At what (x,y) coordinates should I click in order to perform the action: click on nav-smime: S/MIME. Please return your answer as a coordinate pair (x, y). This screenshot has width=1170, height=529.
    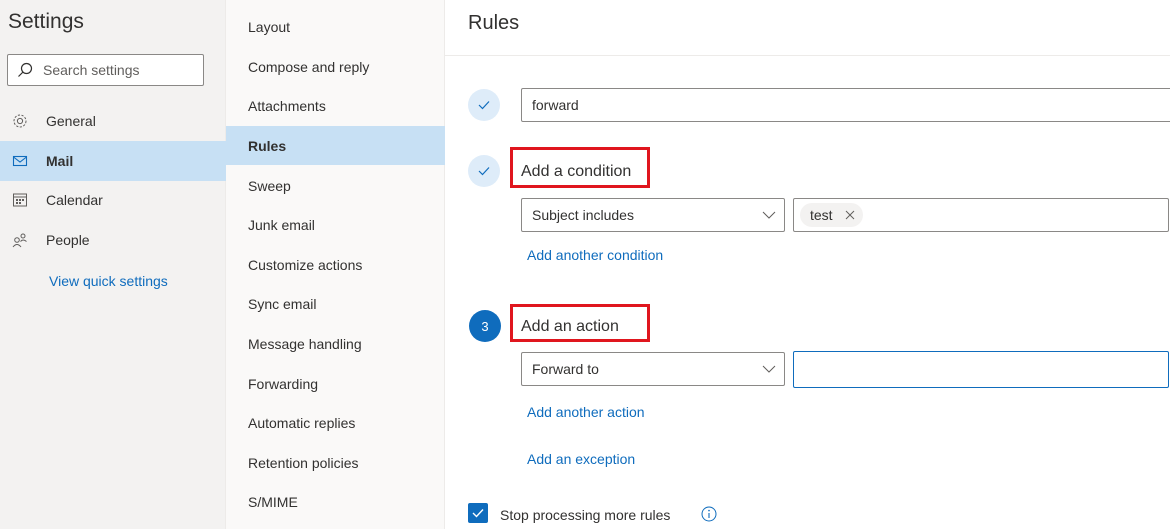
    Looking at the image, I should click on (335, 501).